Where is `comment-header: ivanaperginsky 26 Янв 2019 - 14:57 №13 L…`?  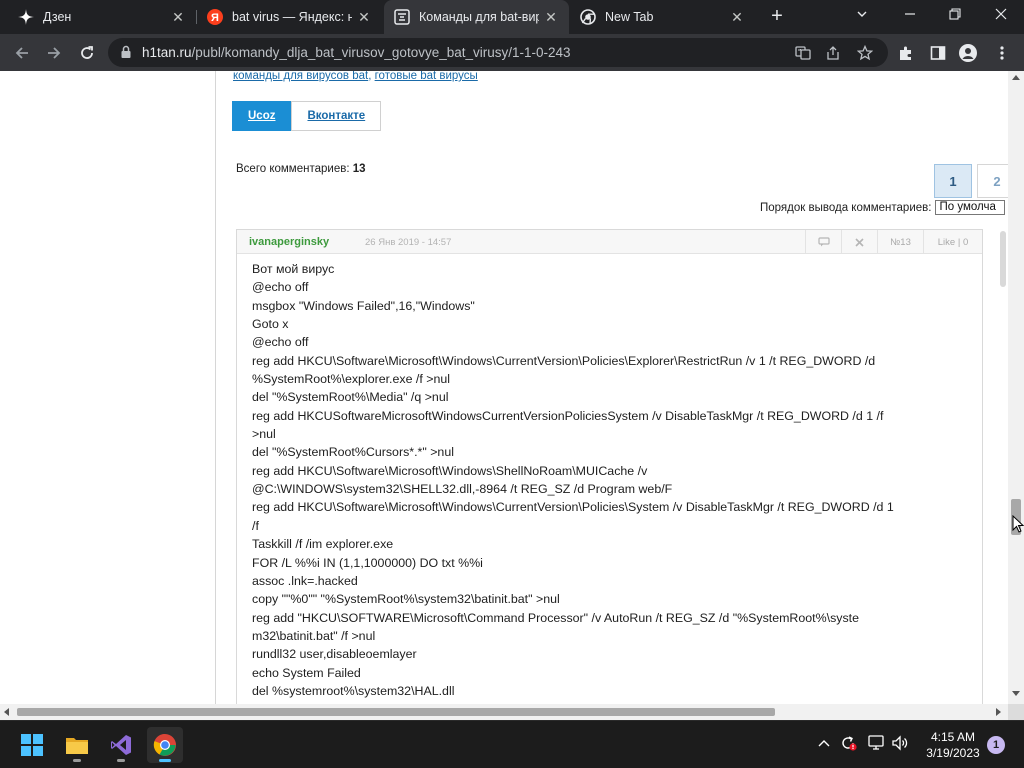
comment-header: ivanaperginsky 26 Янв 2019 - 14:57 №13 L… is located at coordinates (609, 242).